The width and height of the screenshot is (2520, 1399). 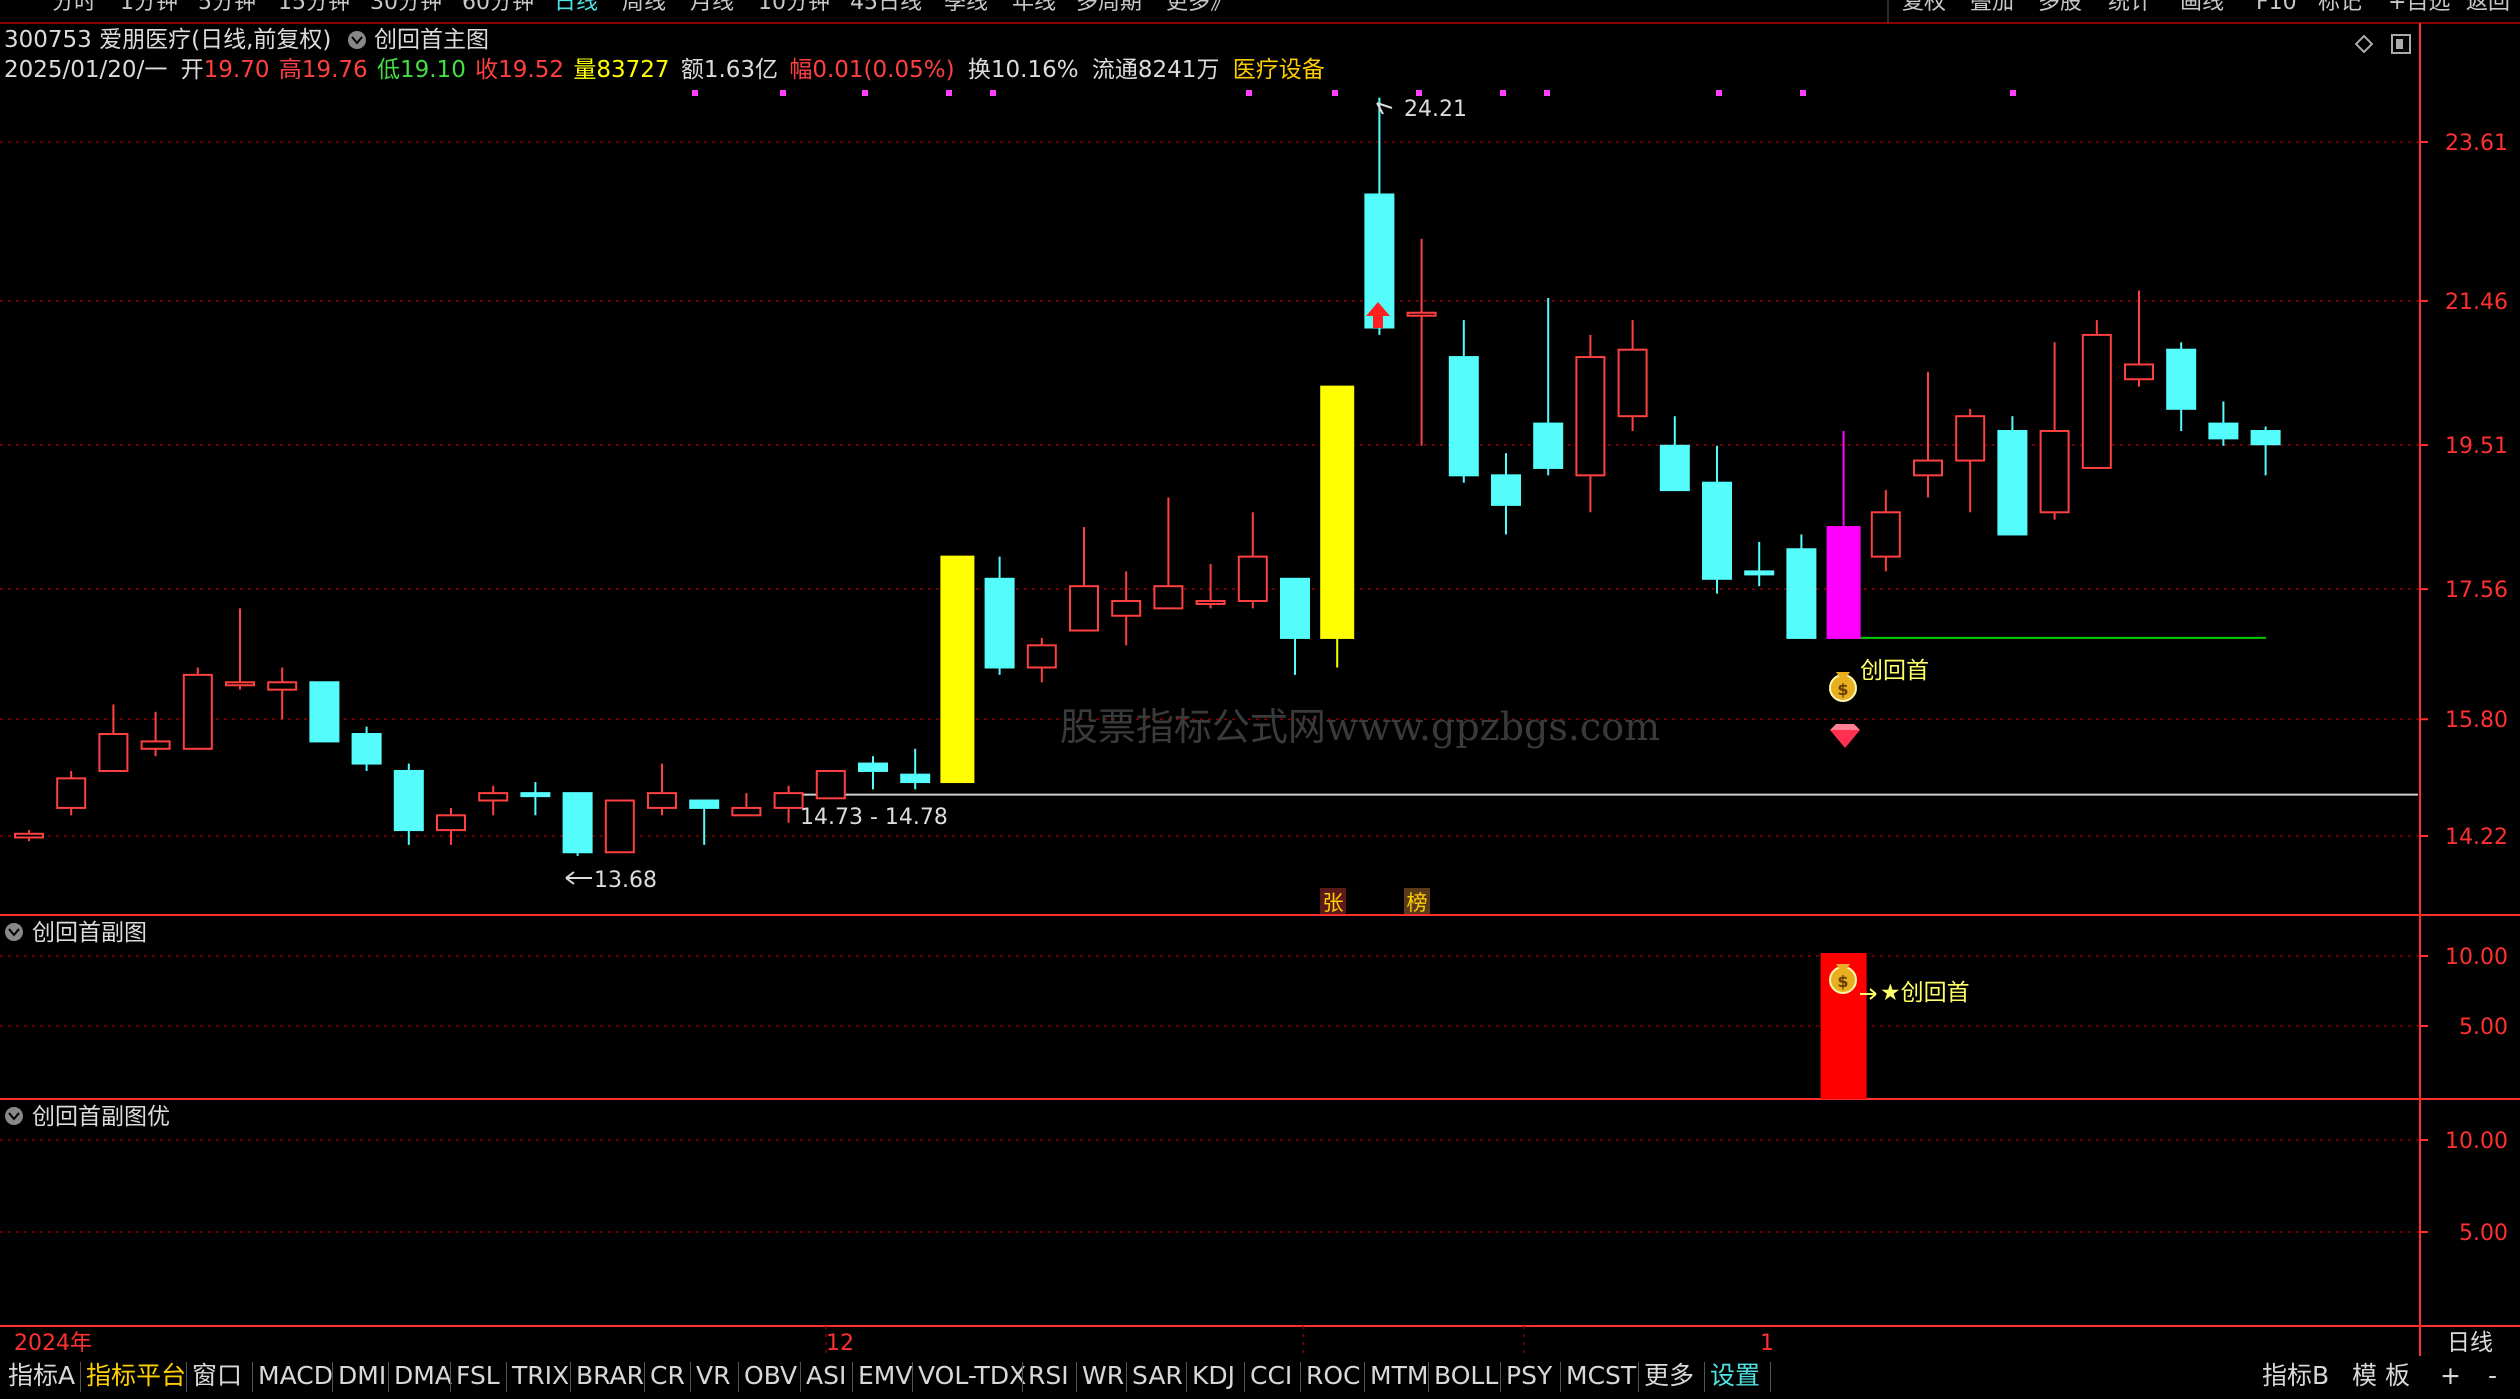 I want to click on sub2-collapse-icon, so click(x=14, y=1116).